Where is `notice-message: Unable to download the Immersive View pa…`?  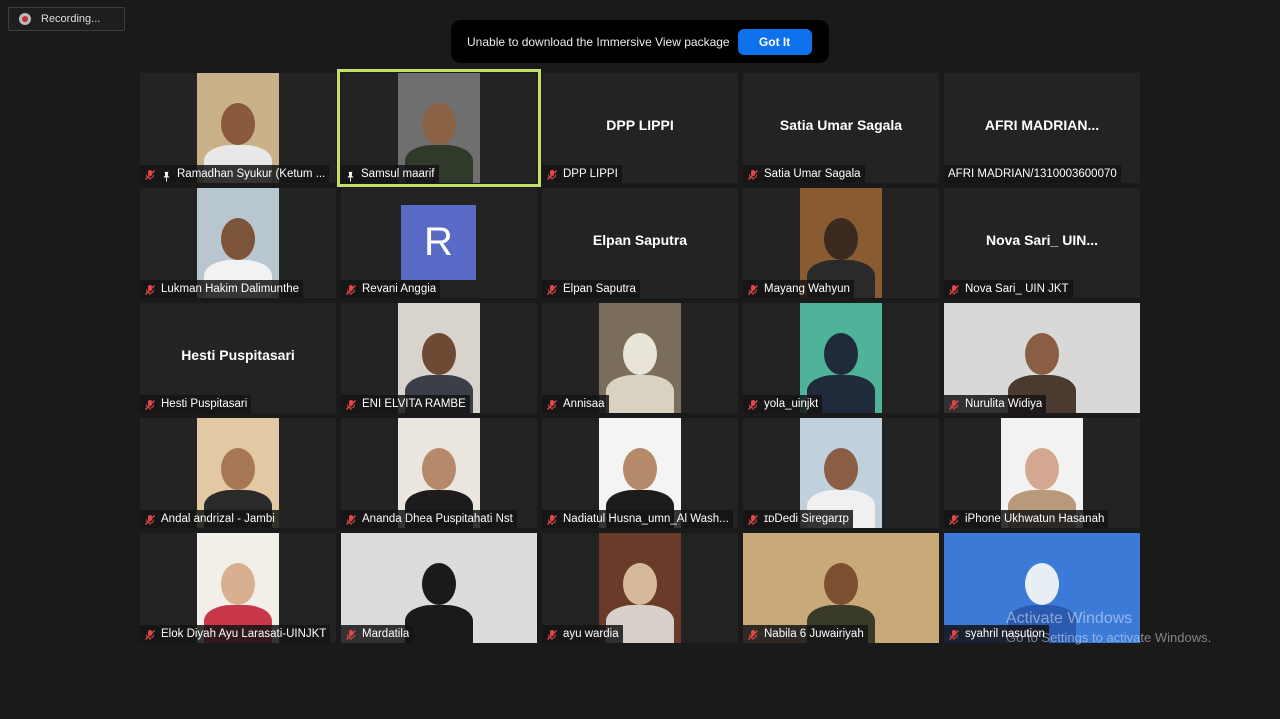 notice-message: Unable to download the Immersive View pa… is located at coordinates (598, 41).